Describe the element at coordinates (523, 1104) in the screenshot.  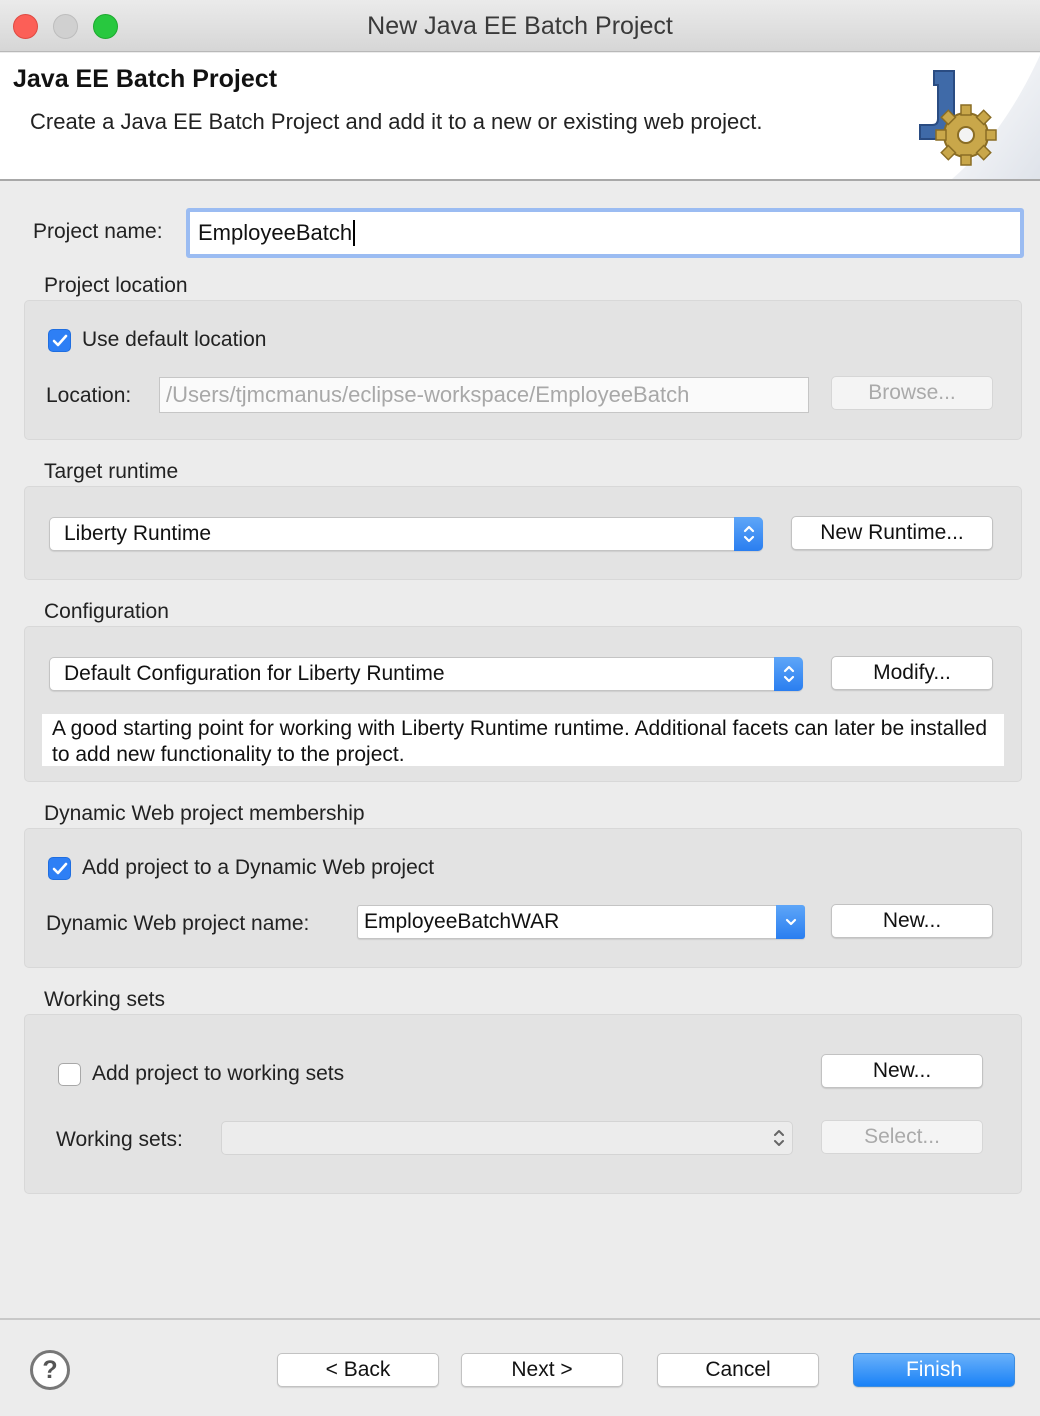
I see `working-sets-group` at that location.